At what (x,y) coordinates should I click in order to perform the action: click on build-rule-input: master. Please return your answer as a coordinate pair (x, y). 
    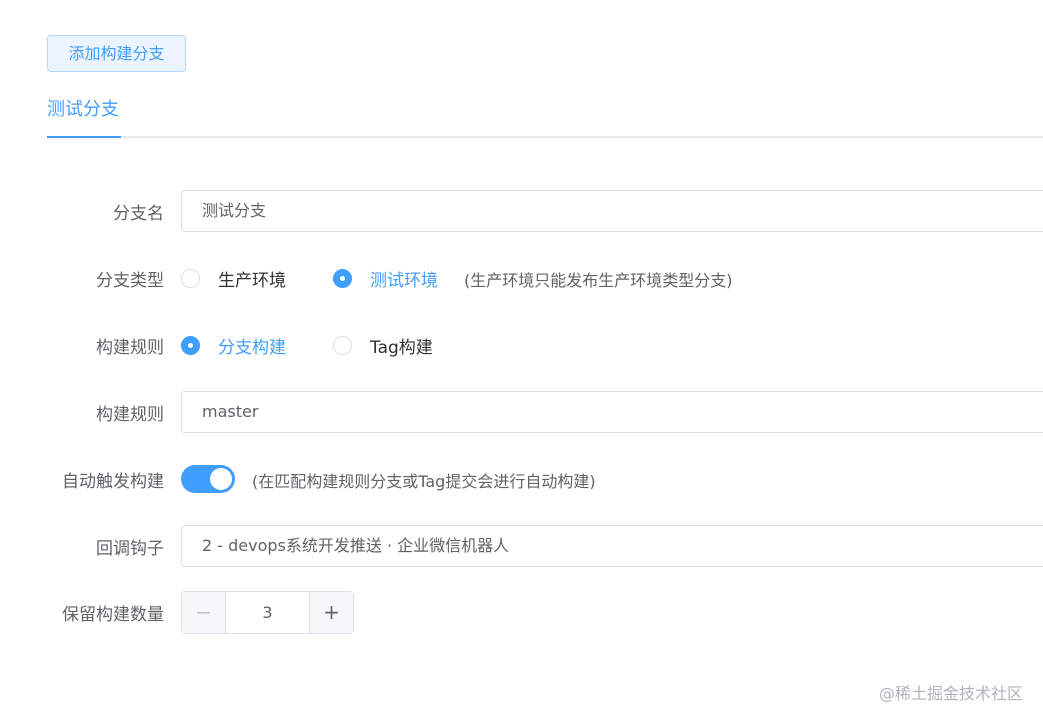
    Looking at the image, I should click on (612, 412).